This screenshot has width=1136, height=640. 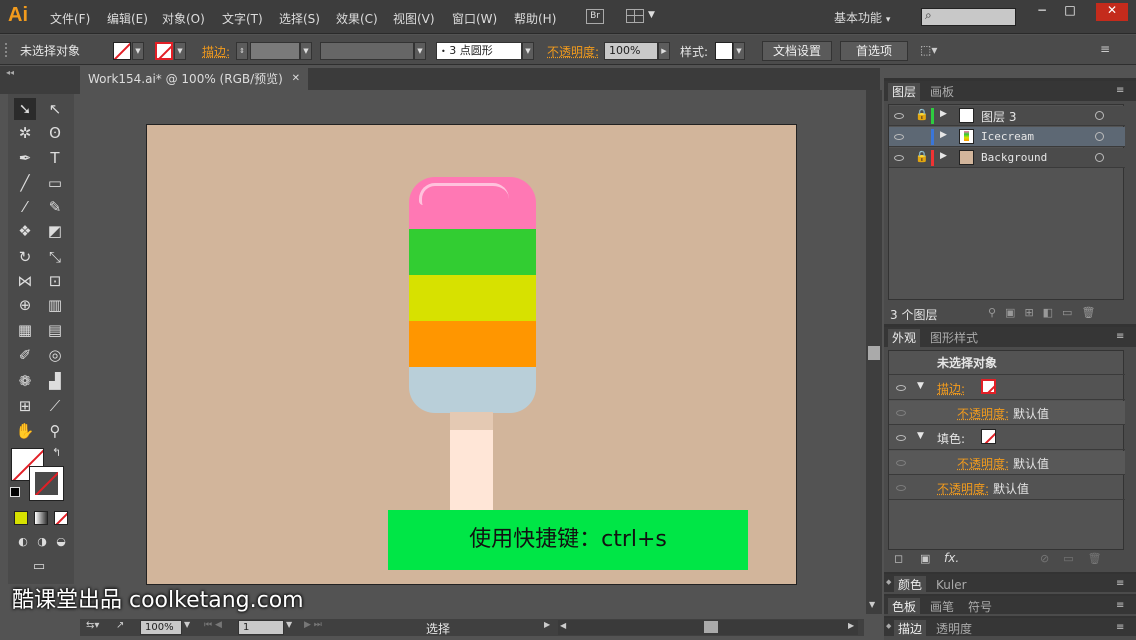 What do you see at coordinates (963, 488) in the screenshot?
I see `object-opacity-label: 不透明度:` at bounding box center [963, 488].